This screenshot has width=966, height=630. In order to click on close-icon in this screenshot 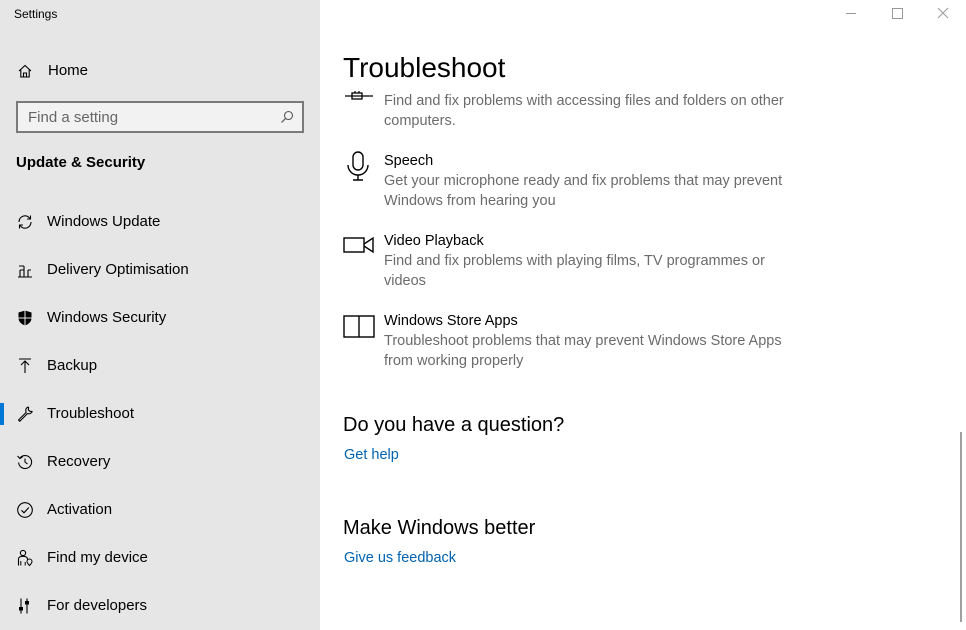, I will do `click(943, 13)`.